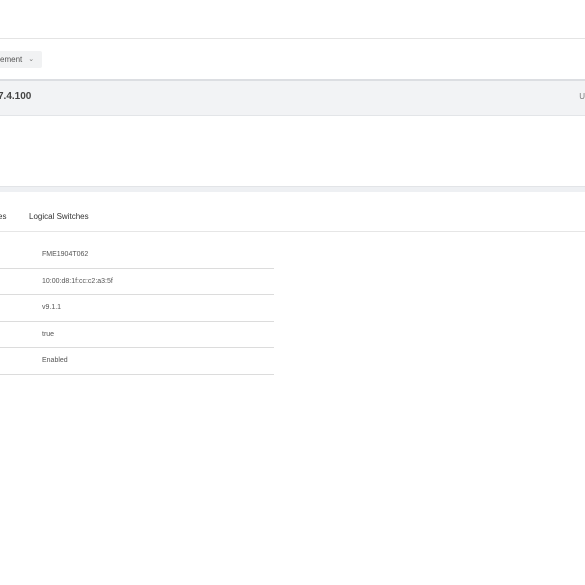 This screenshot has width=585, height=585. I want to click on management-dropdown: ement ⌄, so click(21, 59).